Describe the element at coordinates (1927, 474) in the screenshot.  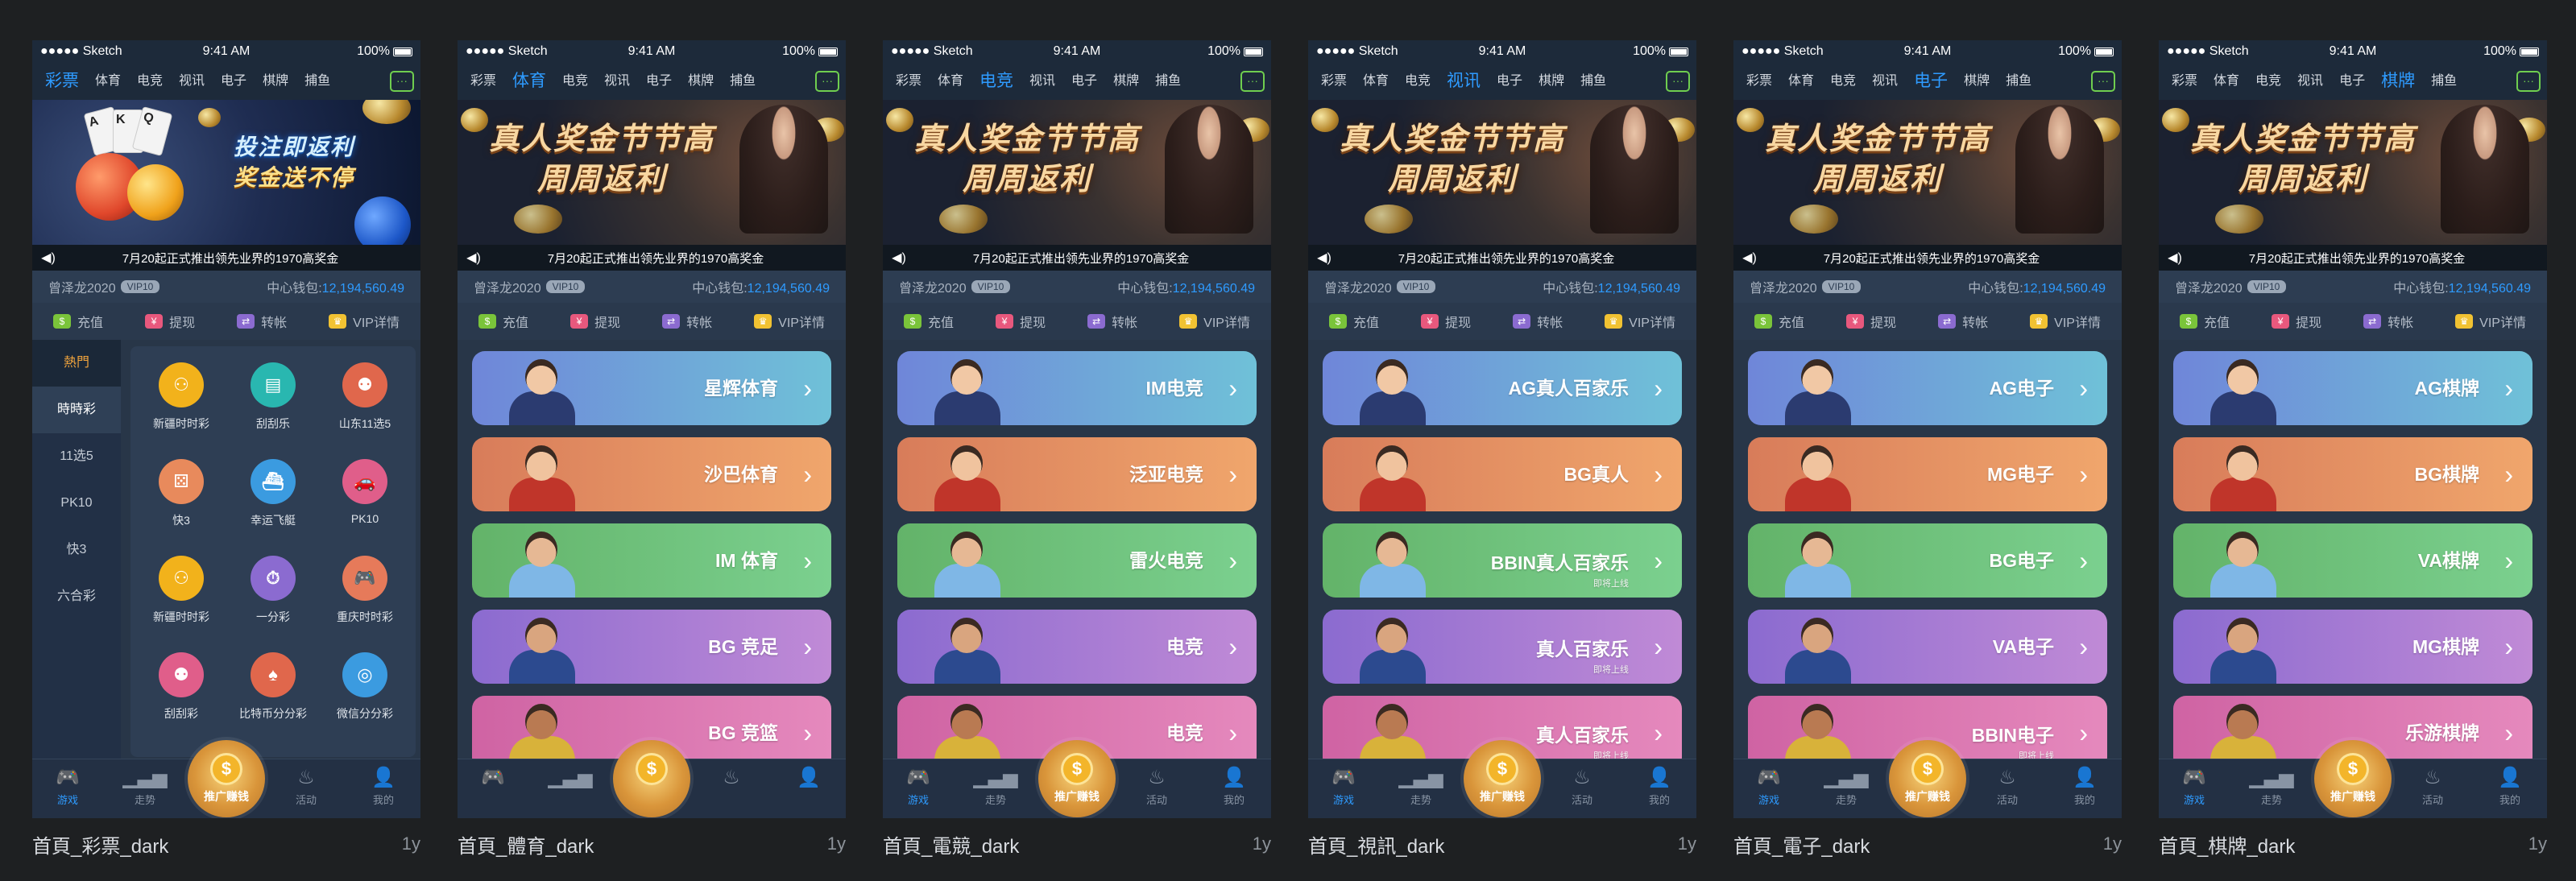
I see `provider-card: MG电子 ›` at that location.